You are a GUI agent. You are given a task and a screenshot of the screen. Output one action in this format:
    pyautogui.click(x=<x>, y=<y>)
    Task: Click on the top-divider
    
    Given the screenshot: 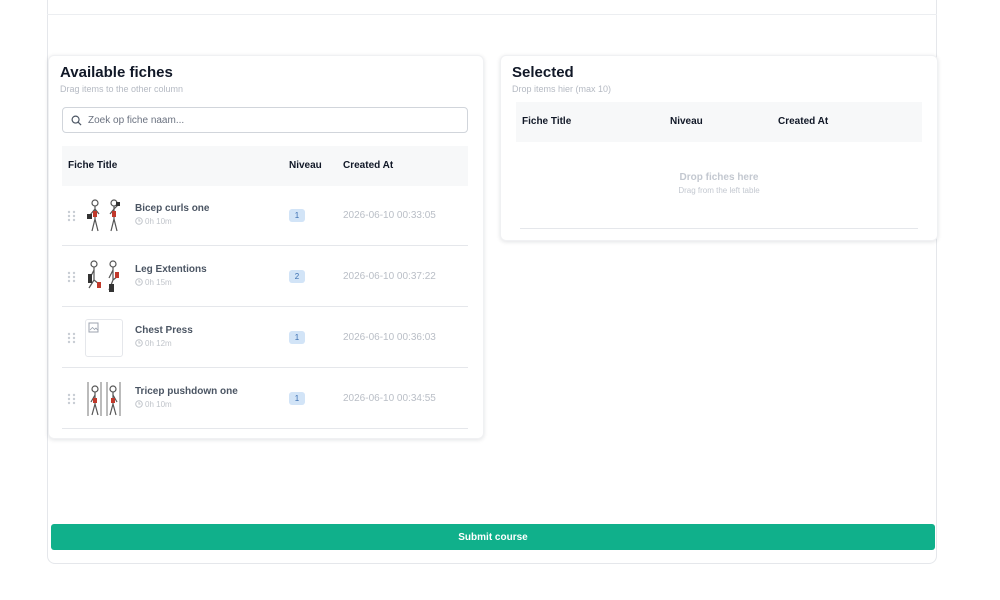 What is the action you would take?
    pyautogui.click(x=492, y=14)
    